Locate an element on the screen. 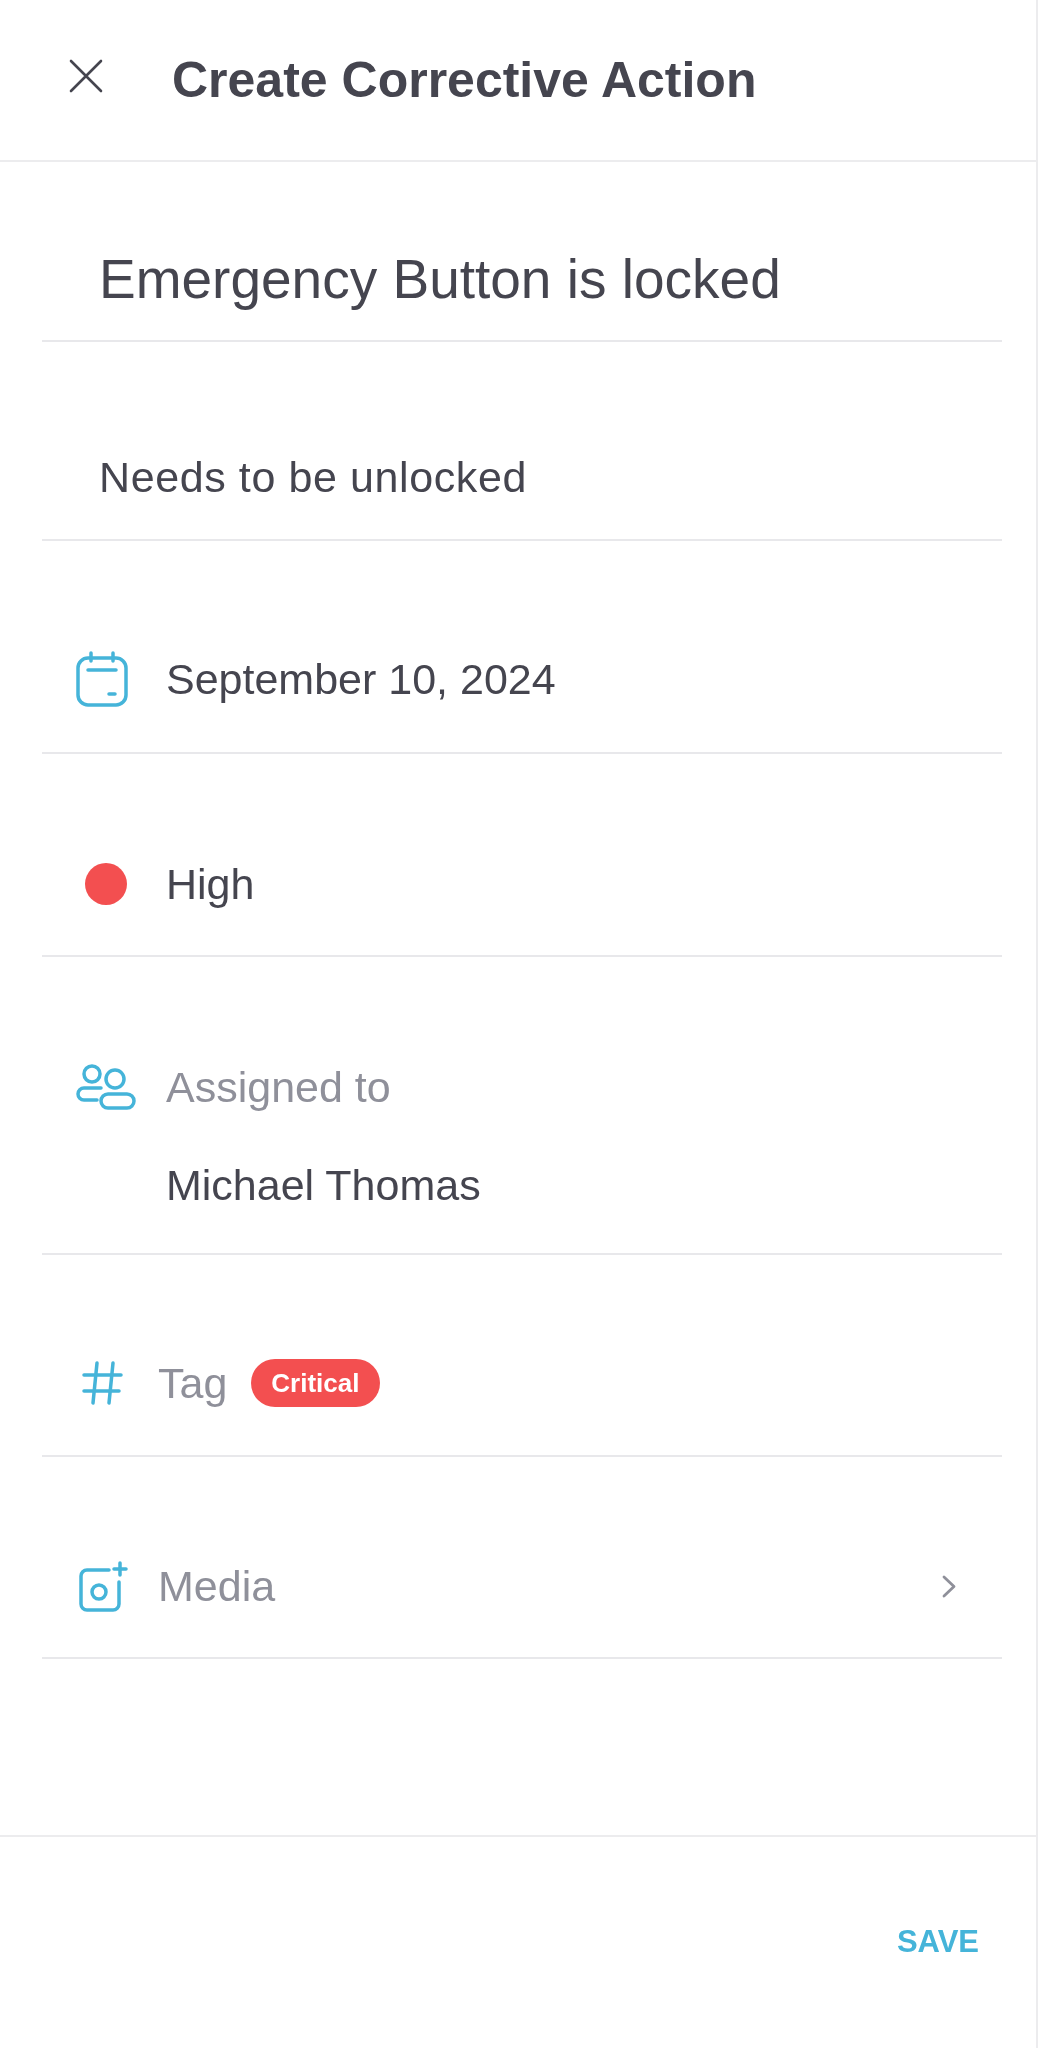 Image resolution: width=1038 pixels, height=2048 pixels. people-icon is located at coordinates (106, 1087).